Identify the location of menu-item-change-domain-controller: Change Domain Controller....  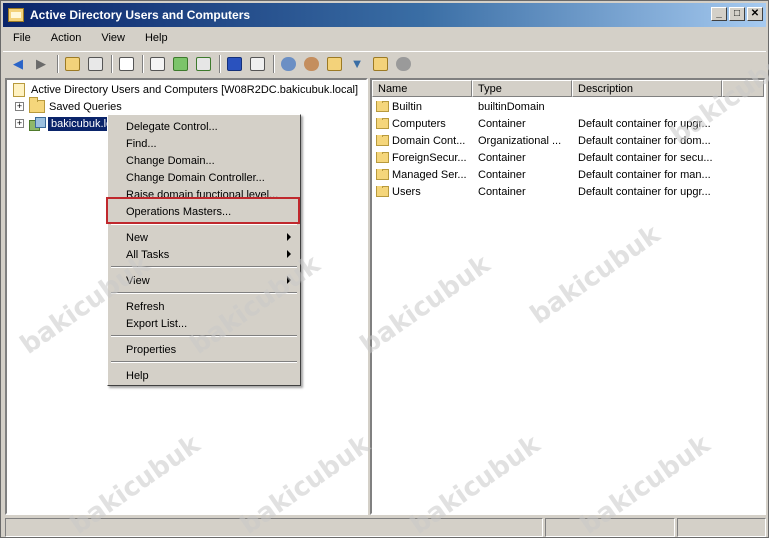
(204, 177).